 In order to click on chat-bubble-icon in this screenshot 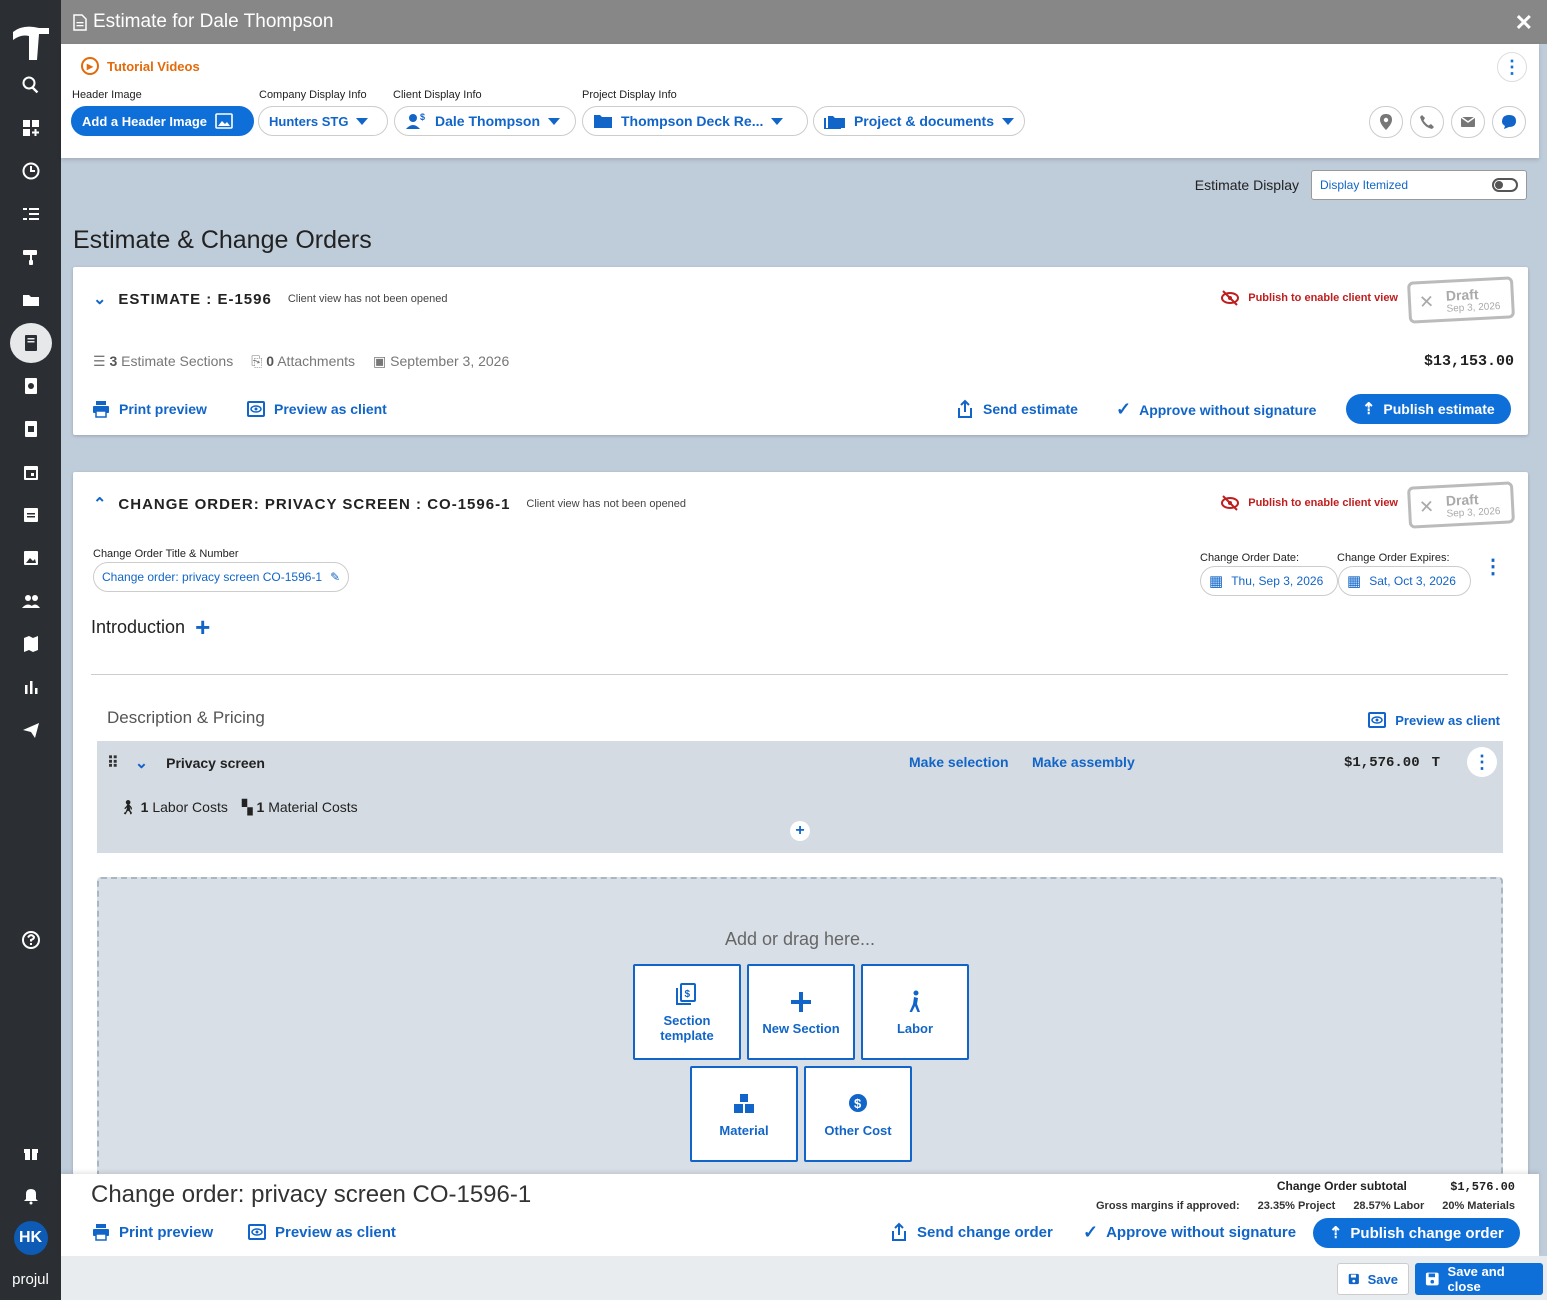, I will do `click(1509, 122)`.